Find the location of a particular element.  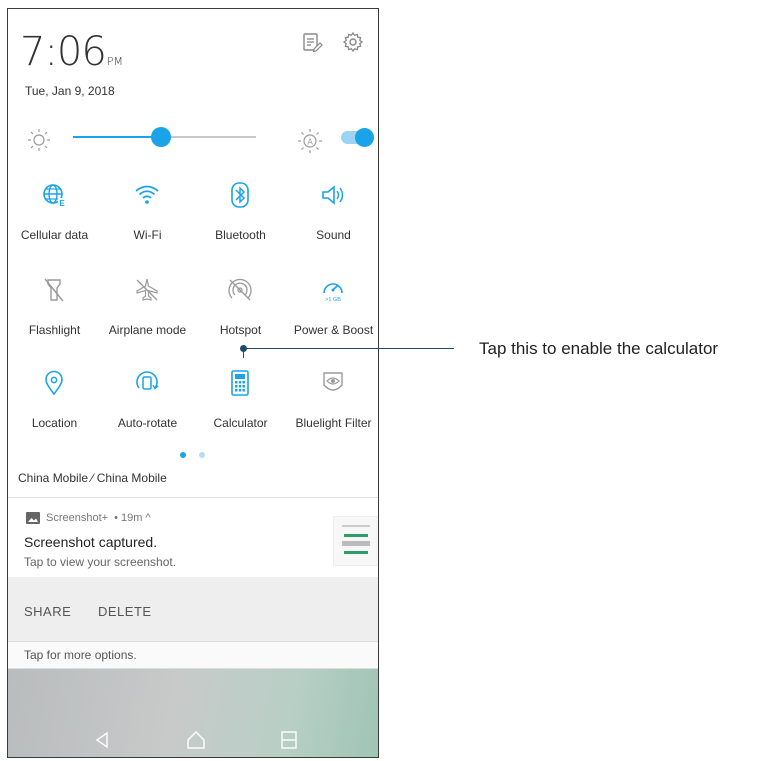

tile-label: Location is located at coordinates (54, 423).